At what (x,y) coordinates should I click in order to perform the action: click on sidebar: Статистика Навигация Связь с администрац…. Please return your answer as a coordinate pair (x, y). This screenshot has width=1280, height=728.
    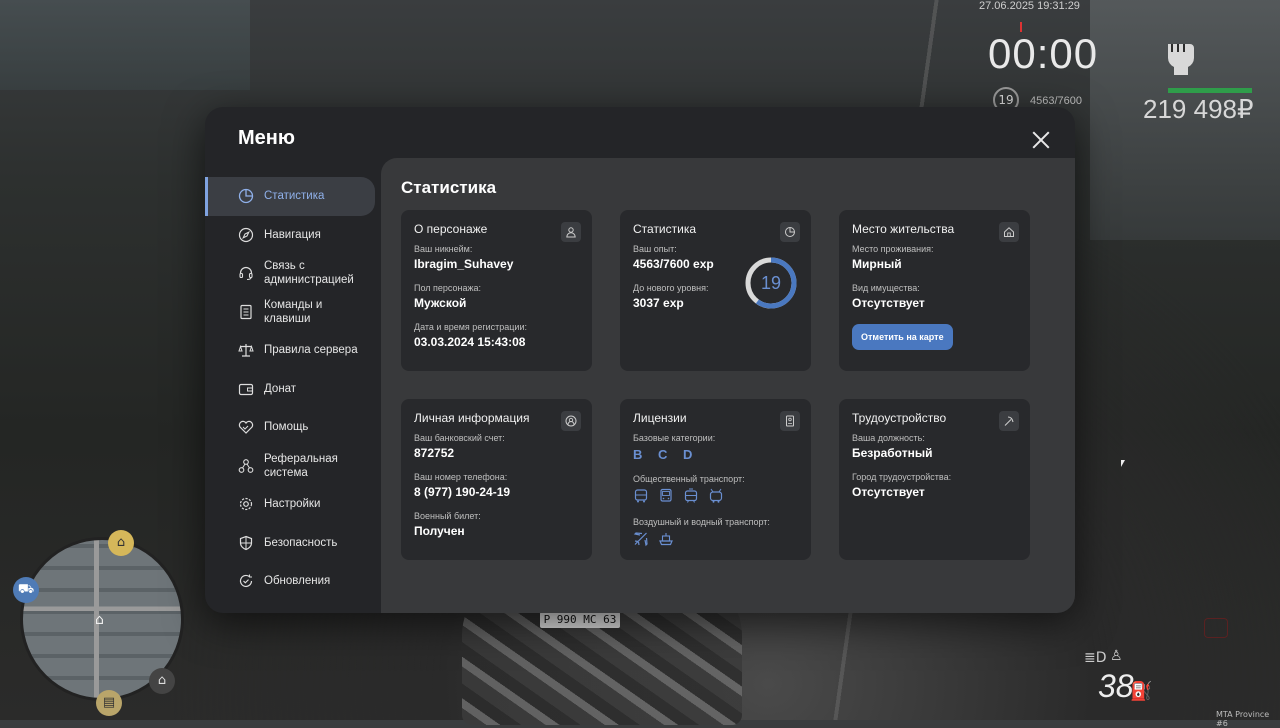
    Looking at the image, I should click on (293, 389).